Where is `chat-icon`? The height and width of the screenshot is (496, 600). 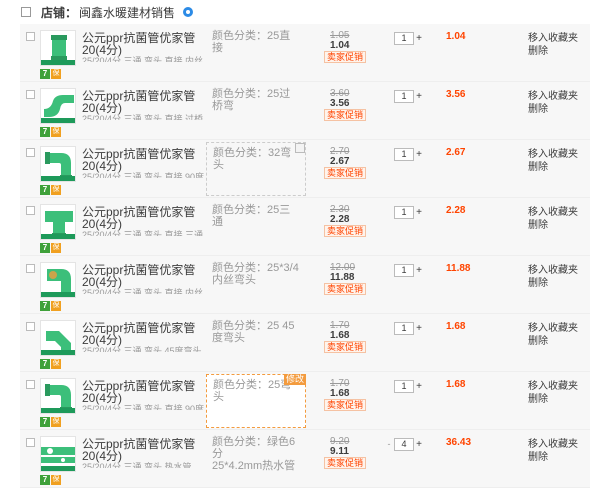 chat-icon is located at coordinates (188, 12).